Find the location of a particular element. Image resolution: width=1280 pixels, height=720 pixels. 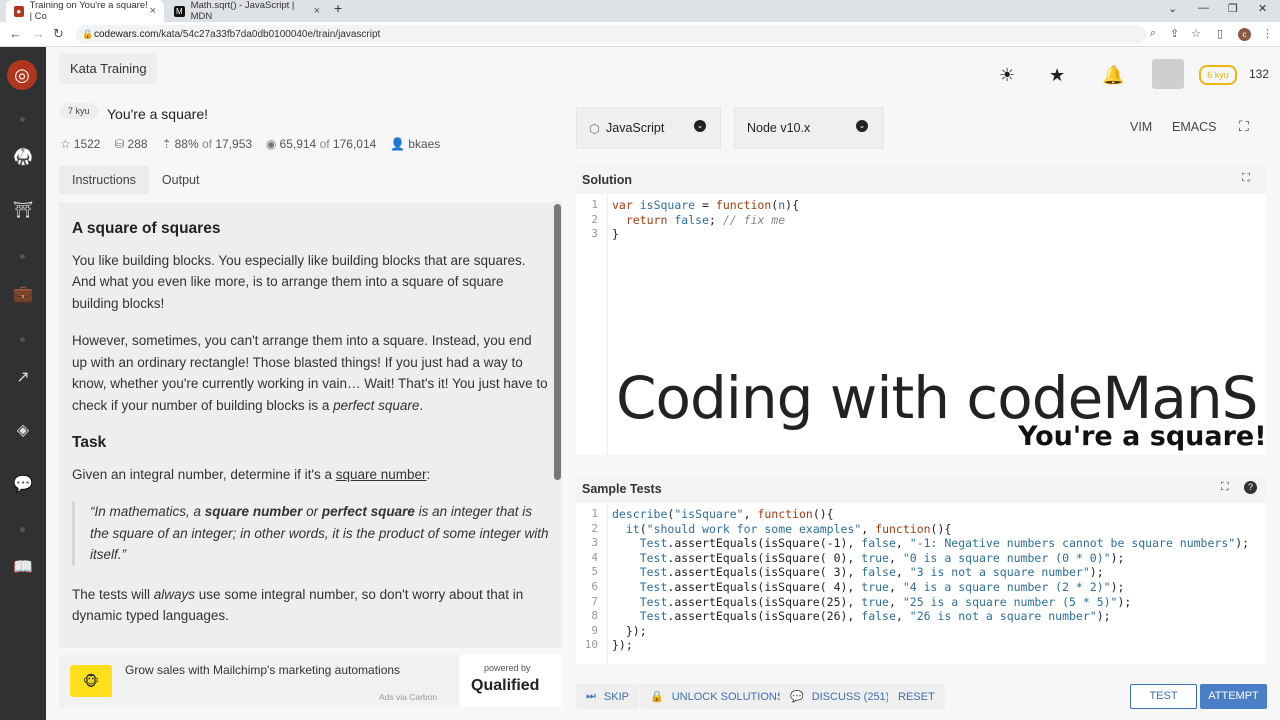

sidebar: ◎ 🥋 ⛩ 💼 ↗ ◈ 💬 📖 is located at coordinates (23, 383).